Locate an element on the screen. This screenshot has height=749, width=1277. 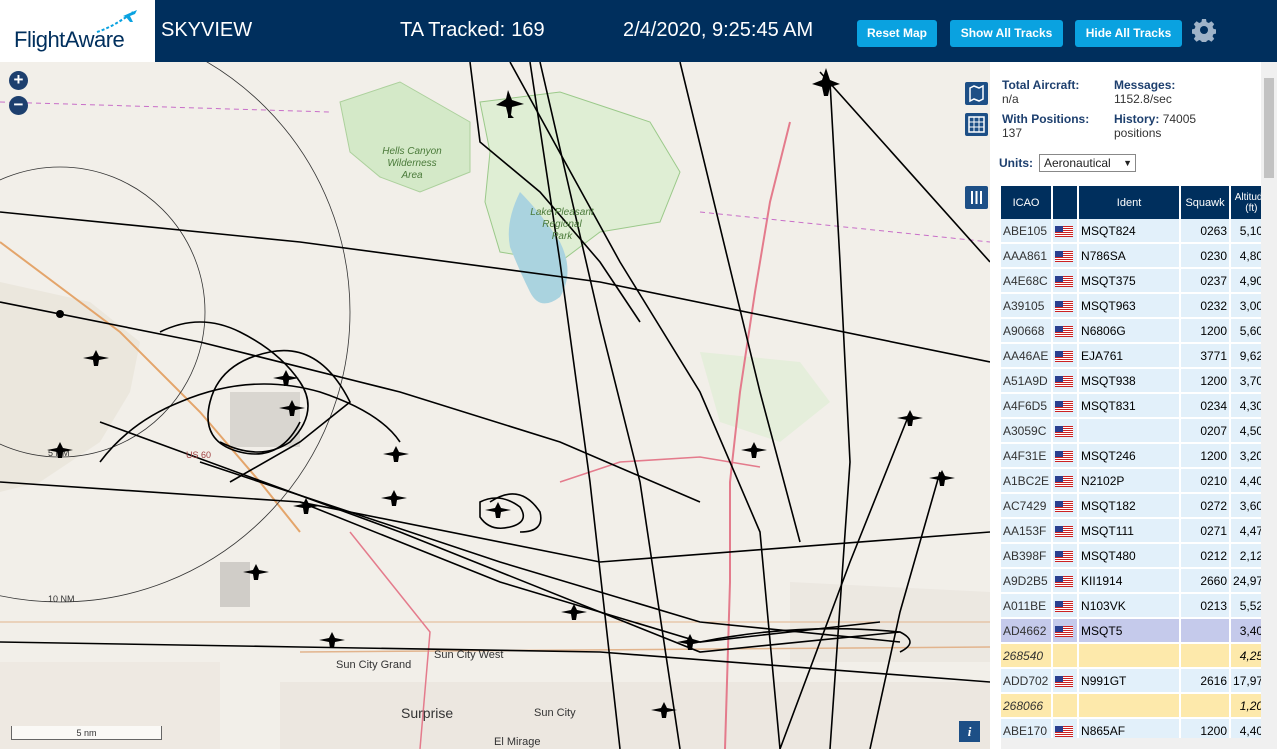
table-row: AB398F MSQT480 0212 2,125 is located at coordinates (1137, 556).